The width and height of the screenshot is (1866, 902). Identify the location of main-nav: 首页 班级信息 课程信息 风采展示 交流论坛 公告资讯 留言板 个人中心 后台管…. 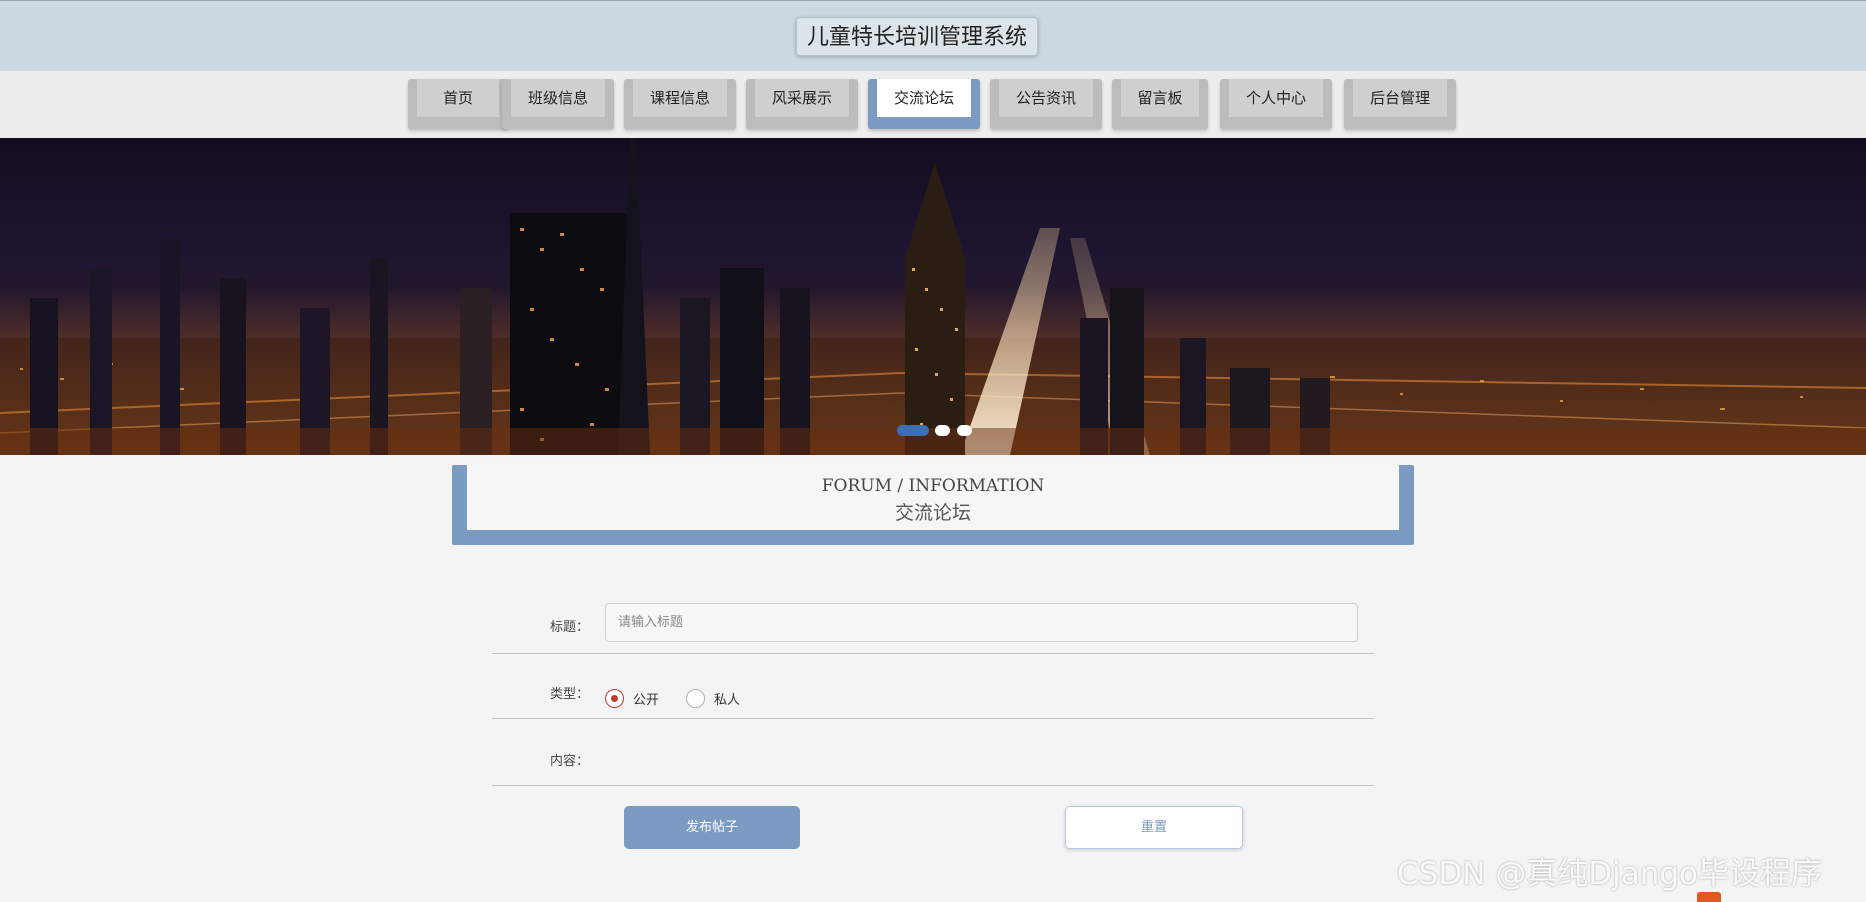
(933, 104).